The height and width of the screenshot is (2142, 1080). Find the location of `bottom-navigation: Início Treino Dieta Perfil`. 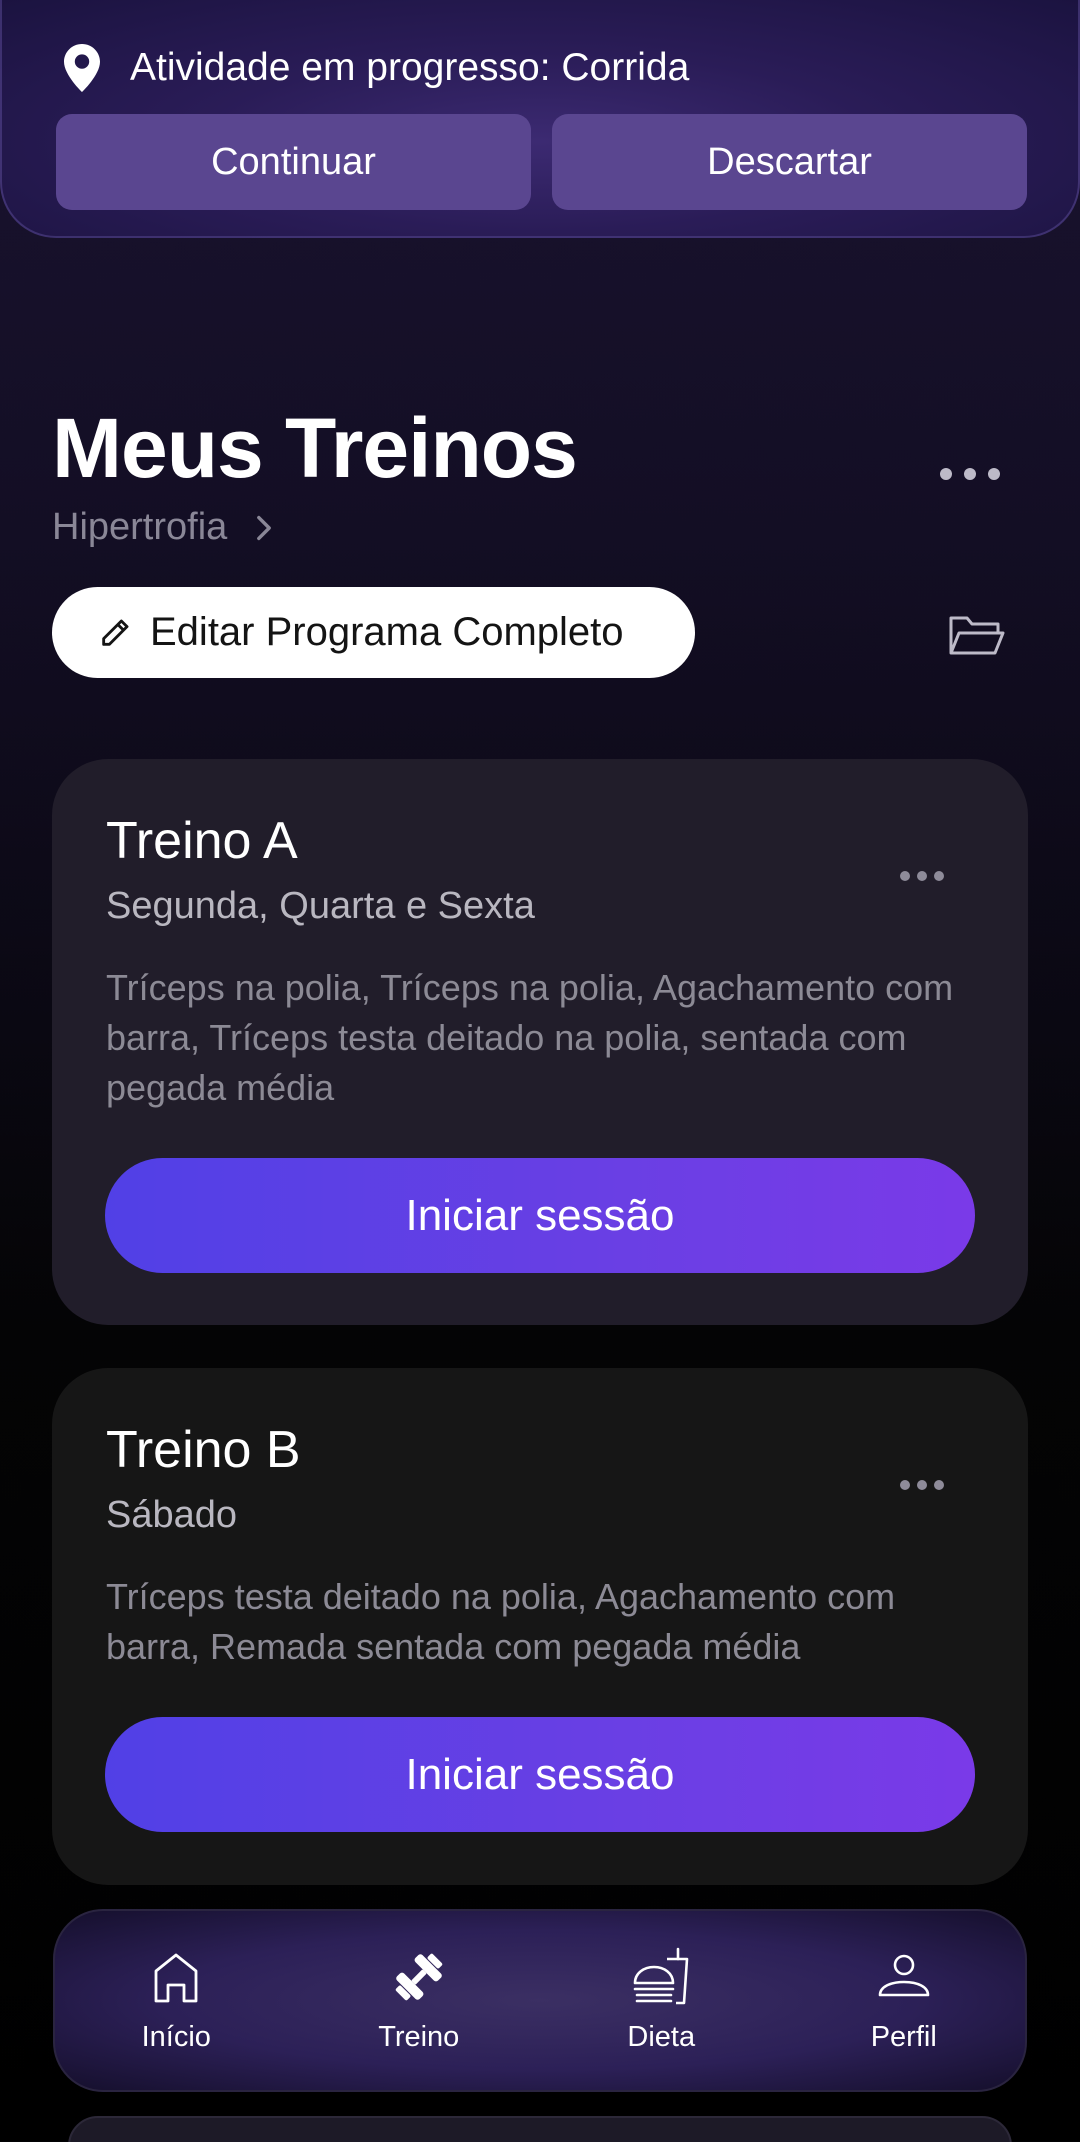

bottom-navigation: Início Treino Dieta Perfil is located at coordinates (540, 2000).